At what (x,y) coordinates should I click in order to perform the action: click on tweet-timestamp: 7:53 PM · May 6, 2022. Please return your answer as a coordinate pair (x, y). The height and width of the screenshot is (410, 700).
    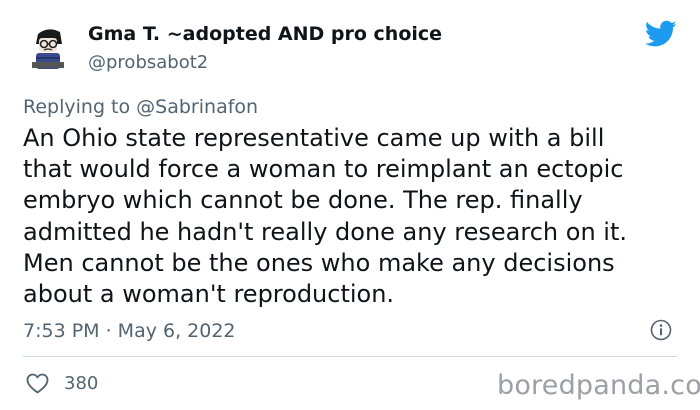
    Looking at the image, I should click on (129, 331).